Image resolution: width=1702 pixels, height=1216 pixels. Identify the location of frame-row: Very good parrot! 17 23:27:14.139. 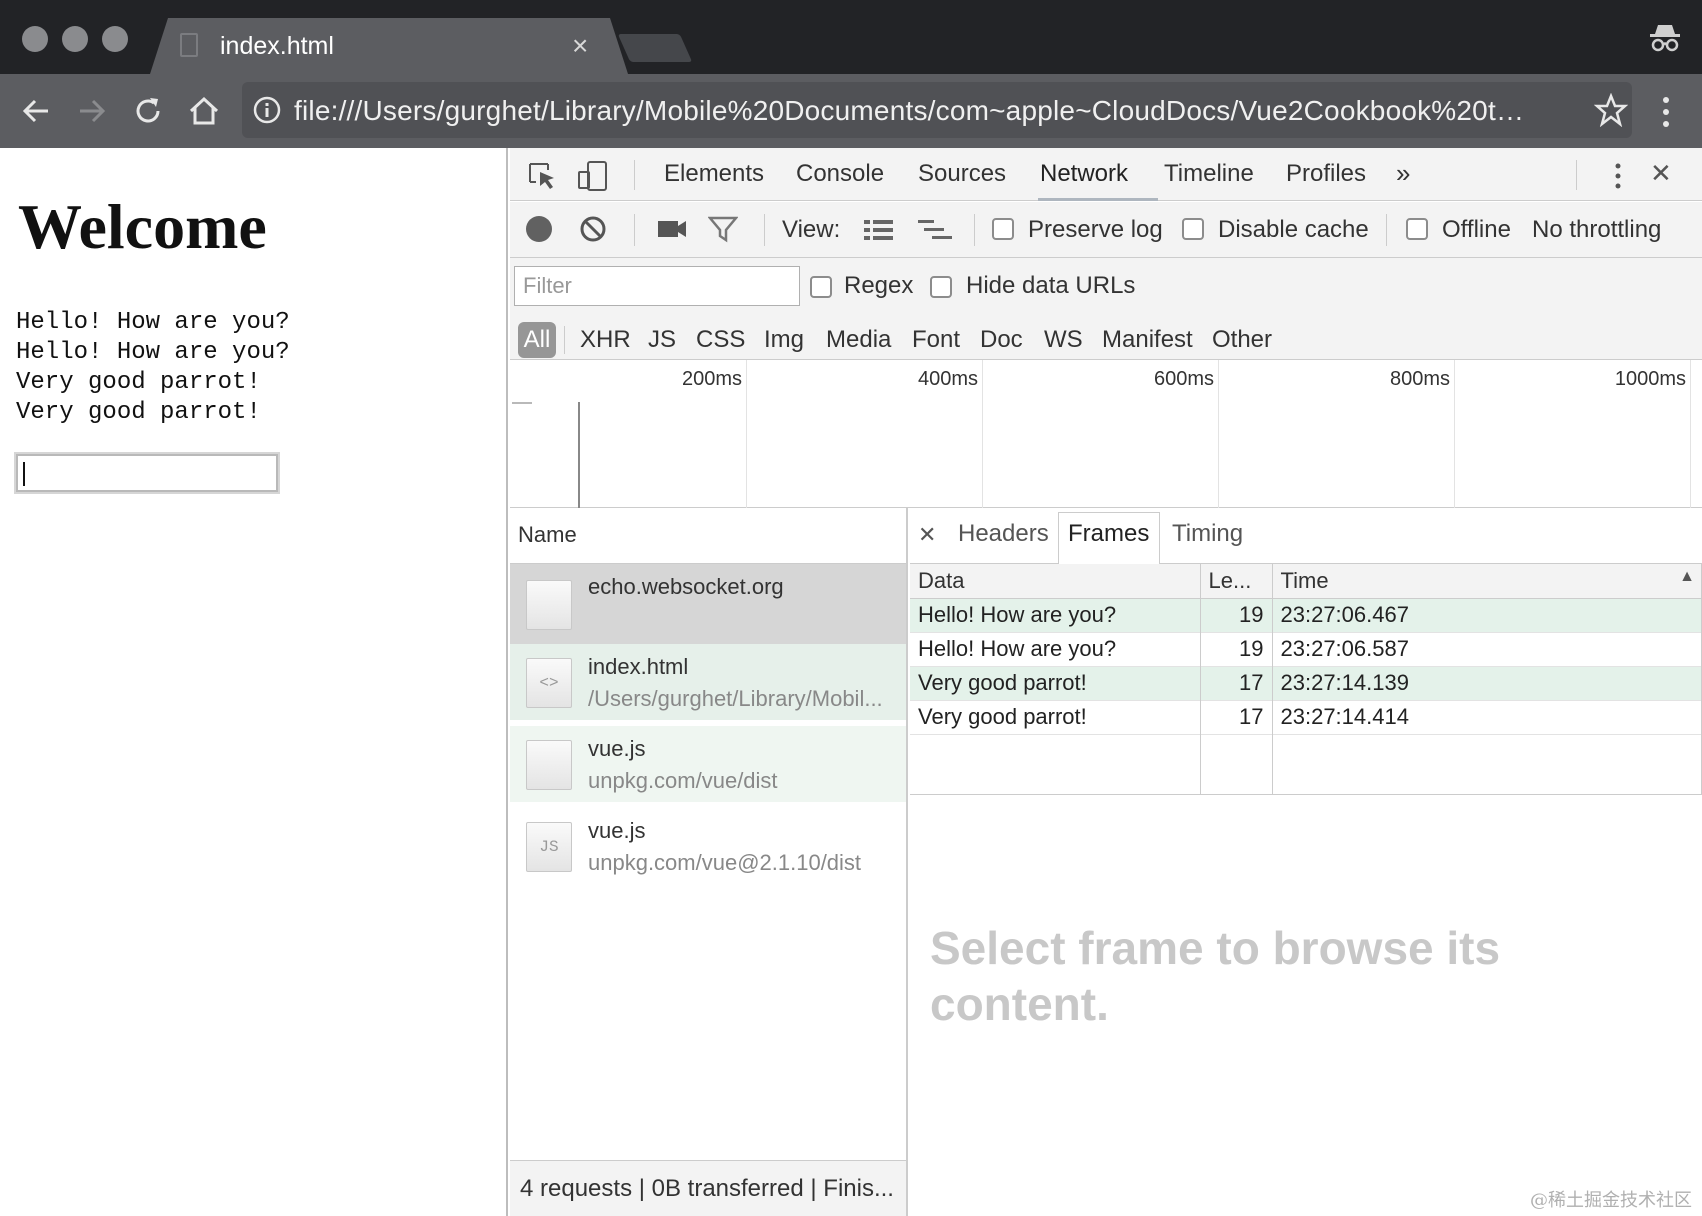
(1306, 682).